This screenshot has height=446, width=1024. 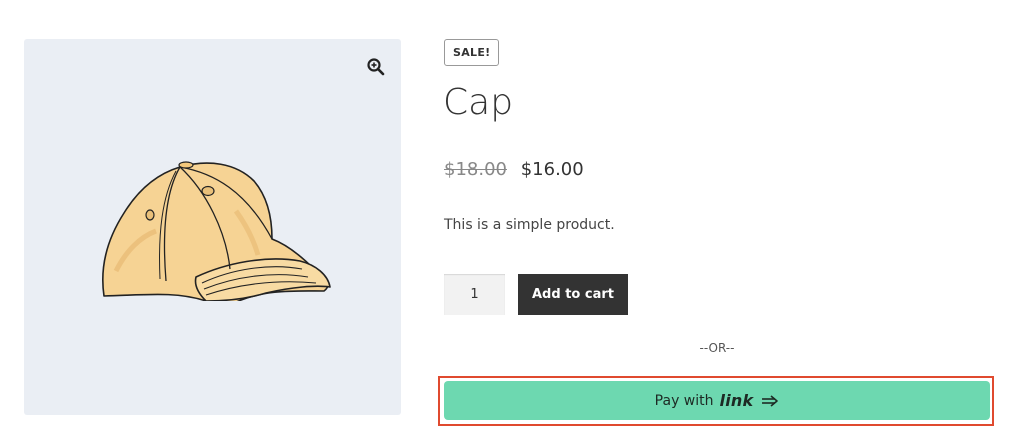 What do you see at coordinates (770, 400) in the screenshot?
I see `double-arrow-right-icon` at bounding box center [770, 400].